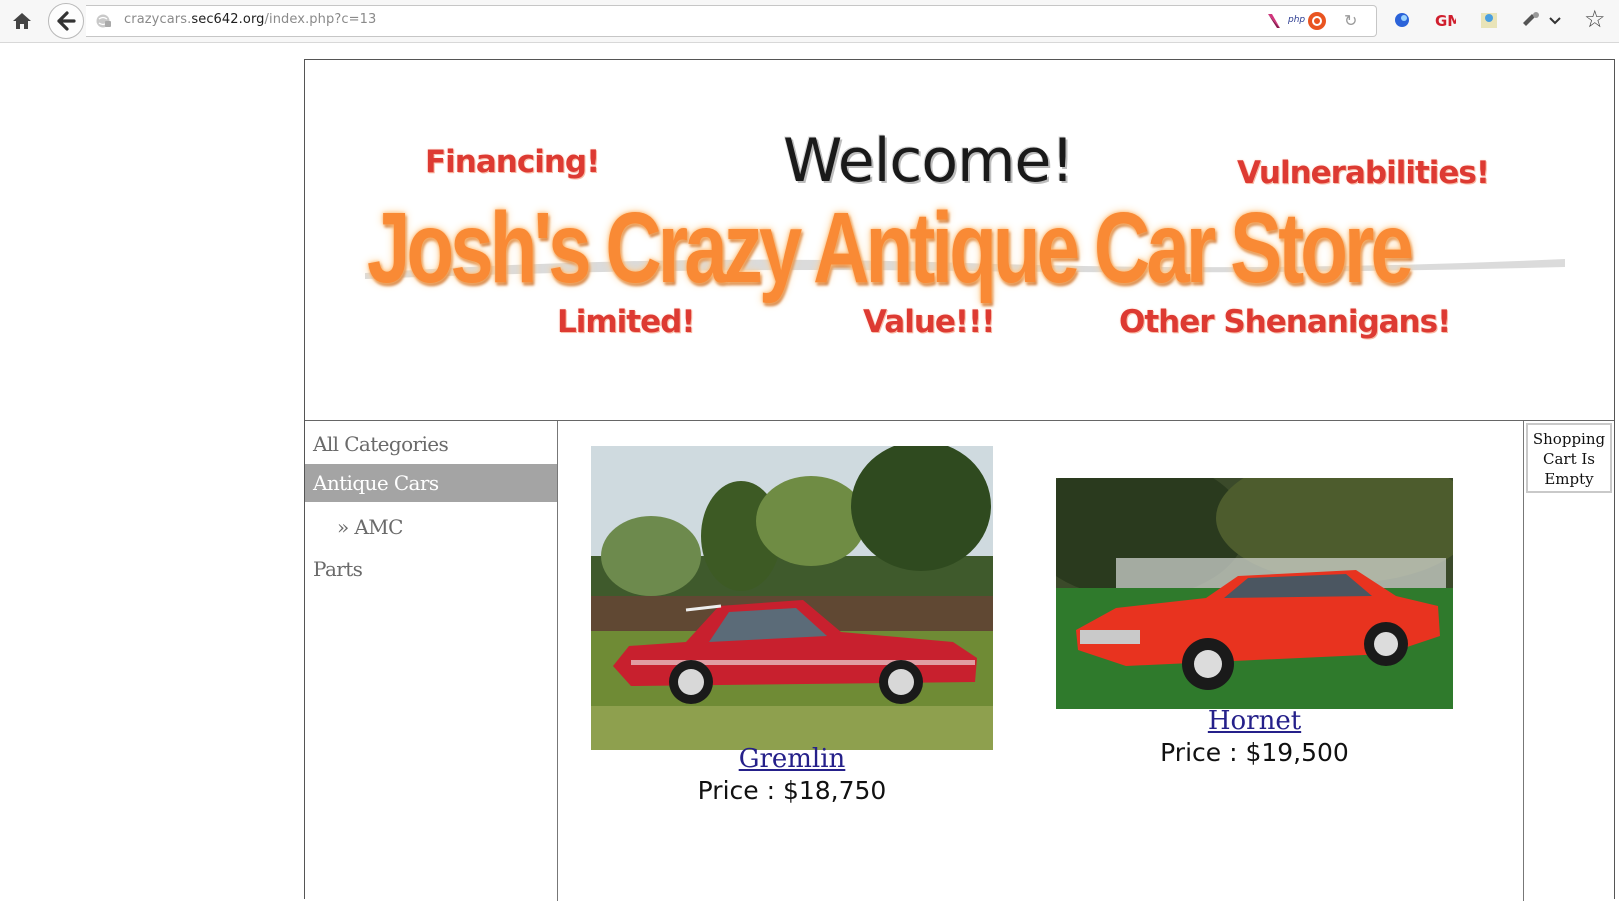 The width and height of the screenshot is (1619, 901). What do you see at coordinates (1531, 20) in the screenshot?
I see `addon-tools-icon` at bounding box center [1531, 20].